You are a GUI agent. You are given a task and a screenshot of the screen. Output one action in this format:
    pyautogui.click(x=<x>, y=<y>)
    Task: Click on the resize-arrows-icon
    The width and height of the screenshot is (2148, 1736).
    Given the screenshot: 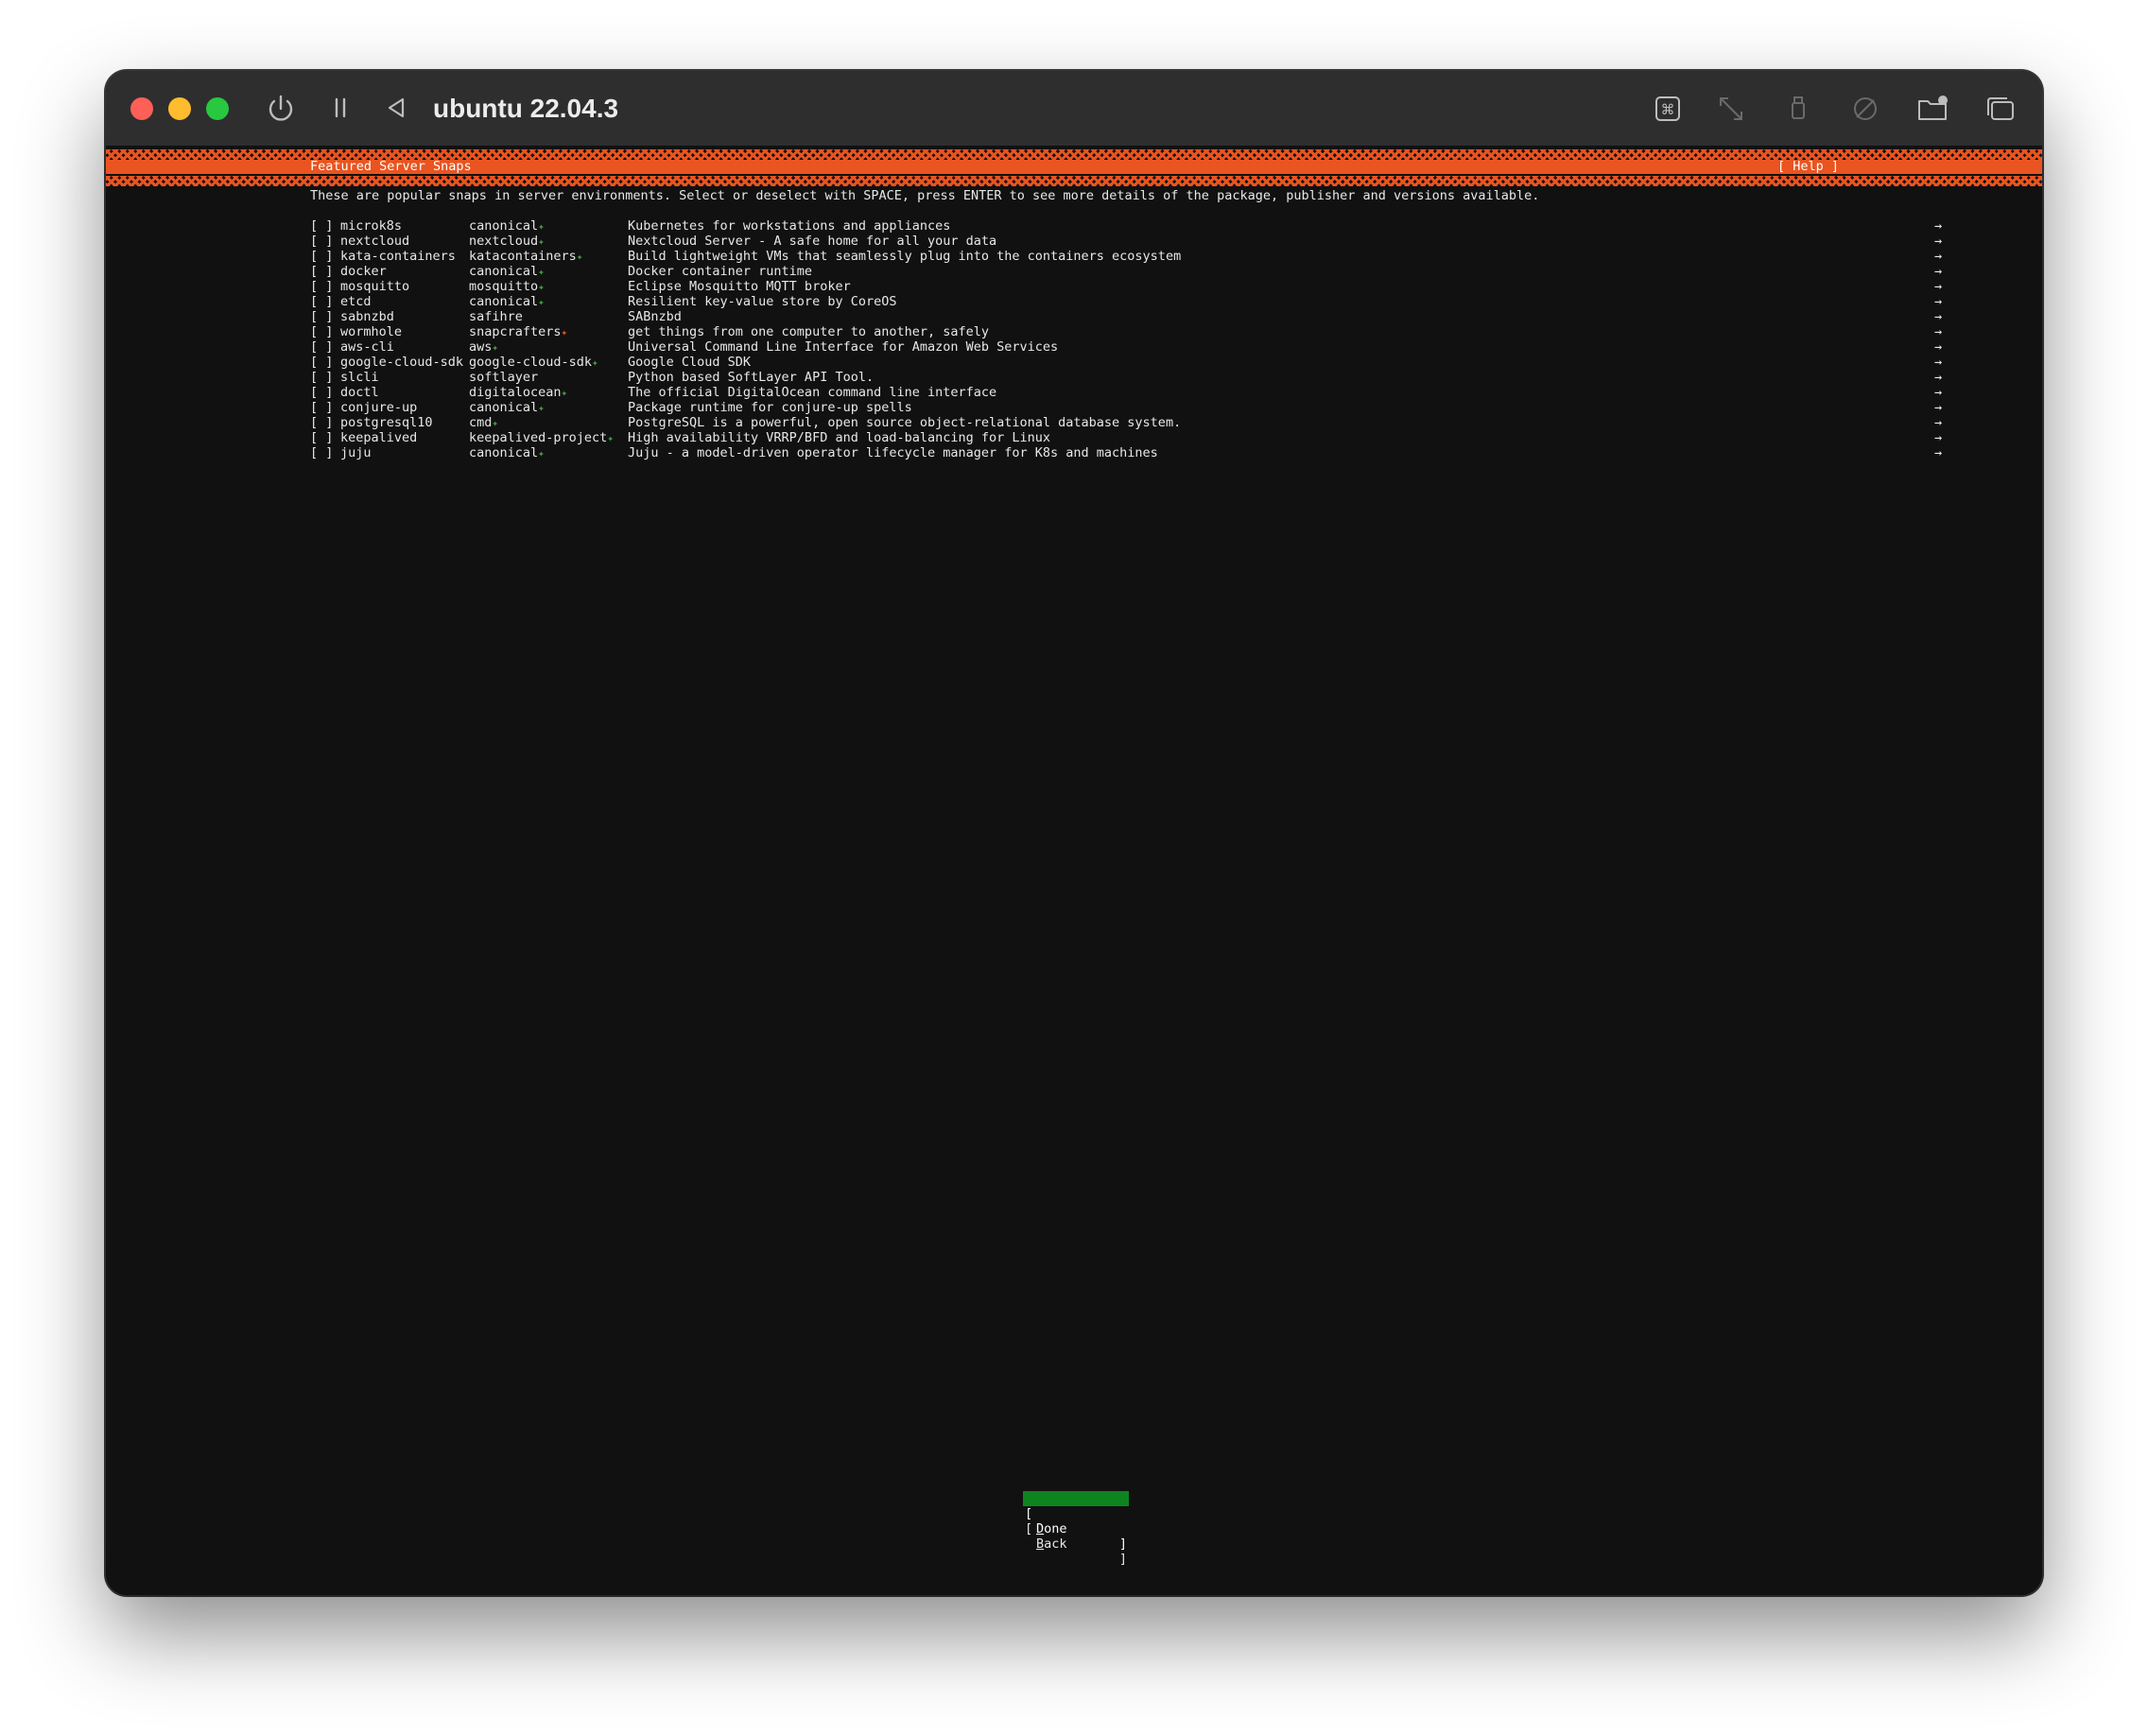 What is the action you would take?
    pyautogui.click(x=1731, y=109)
    